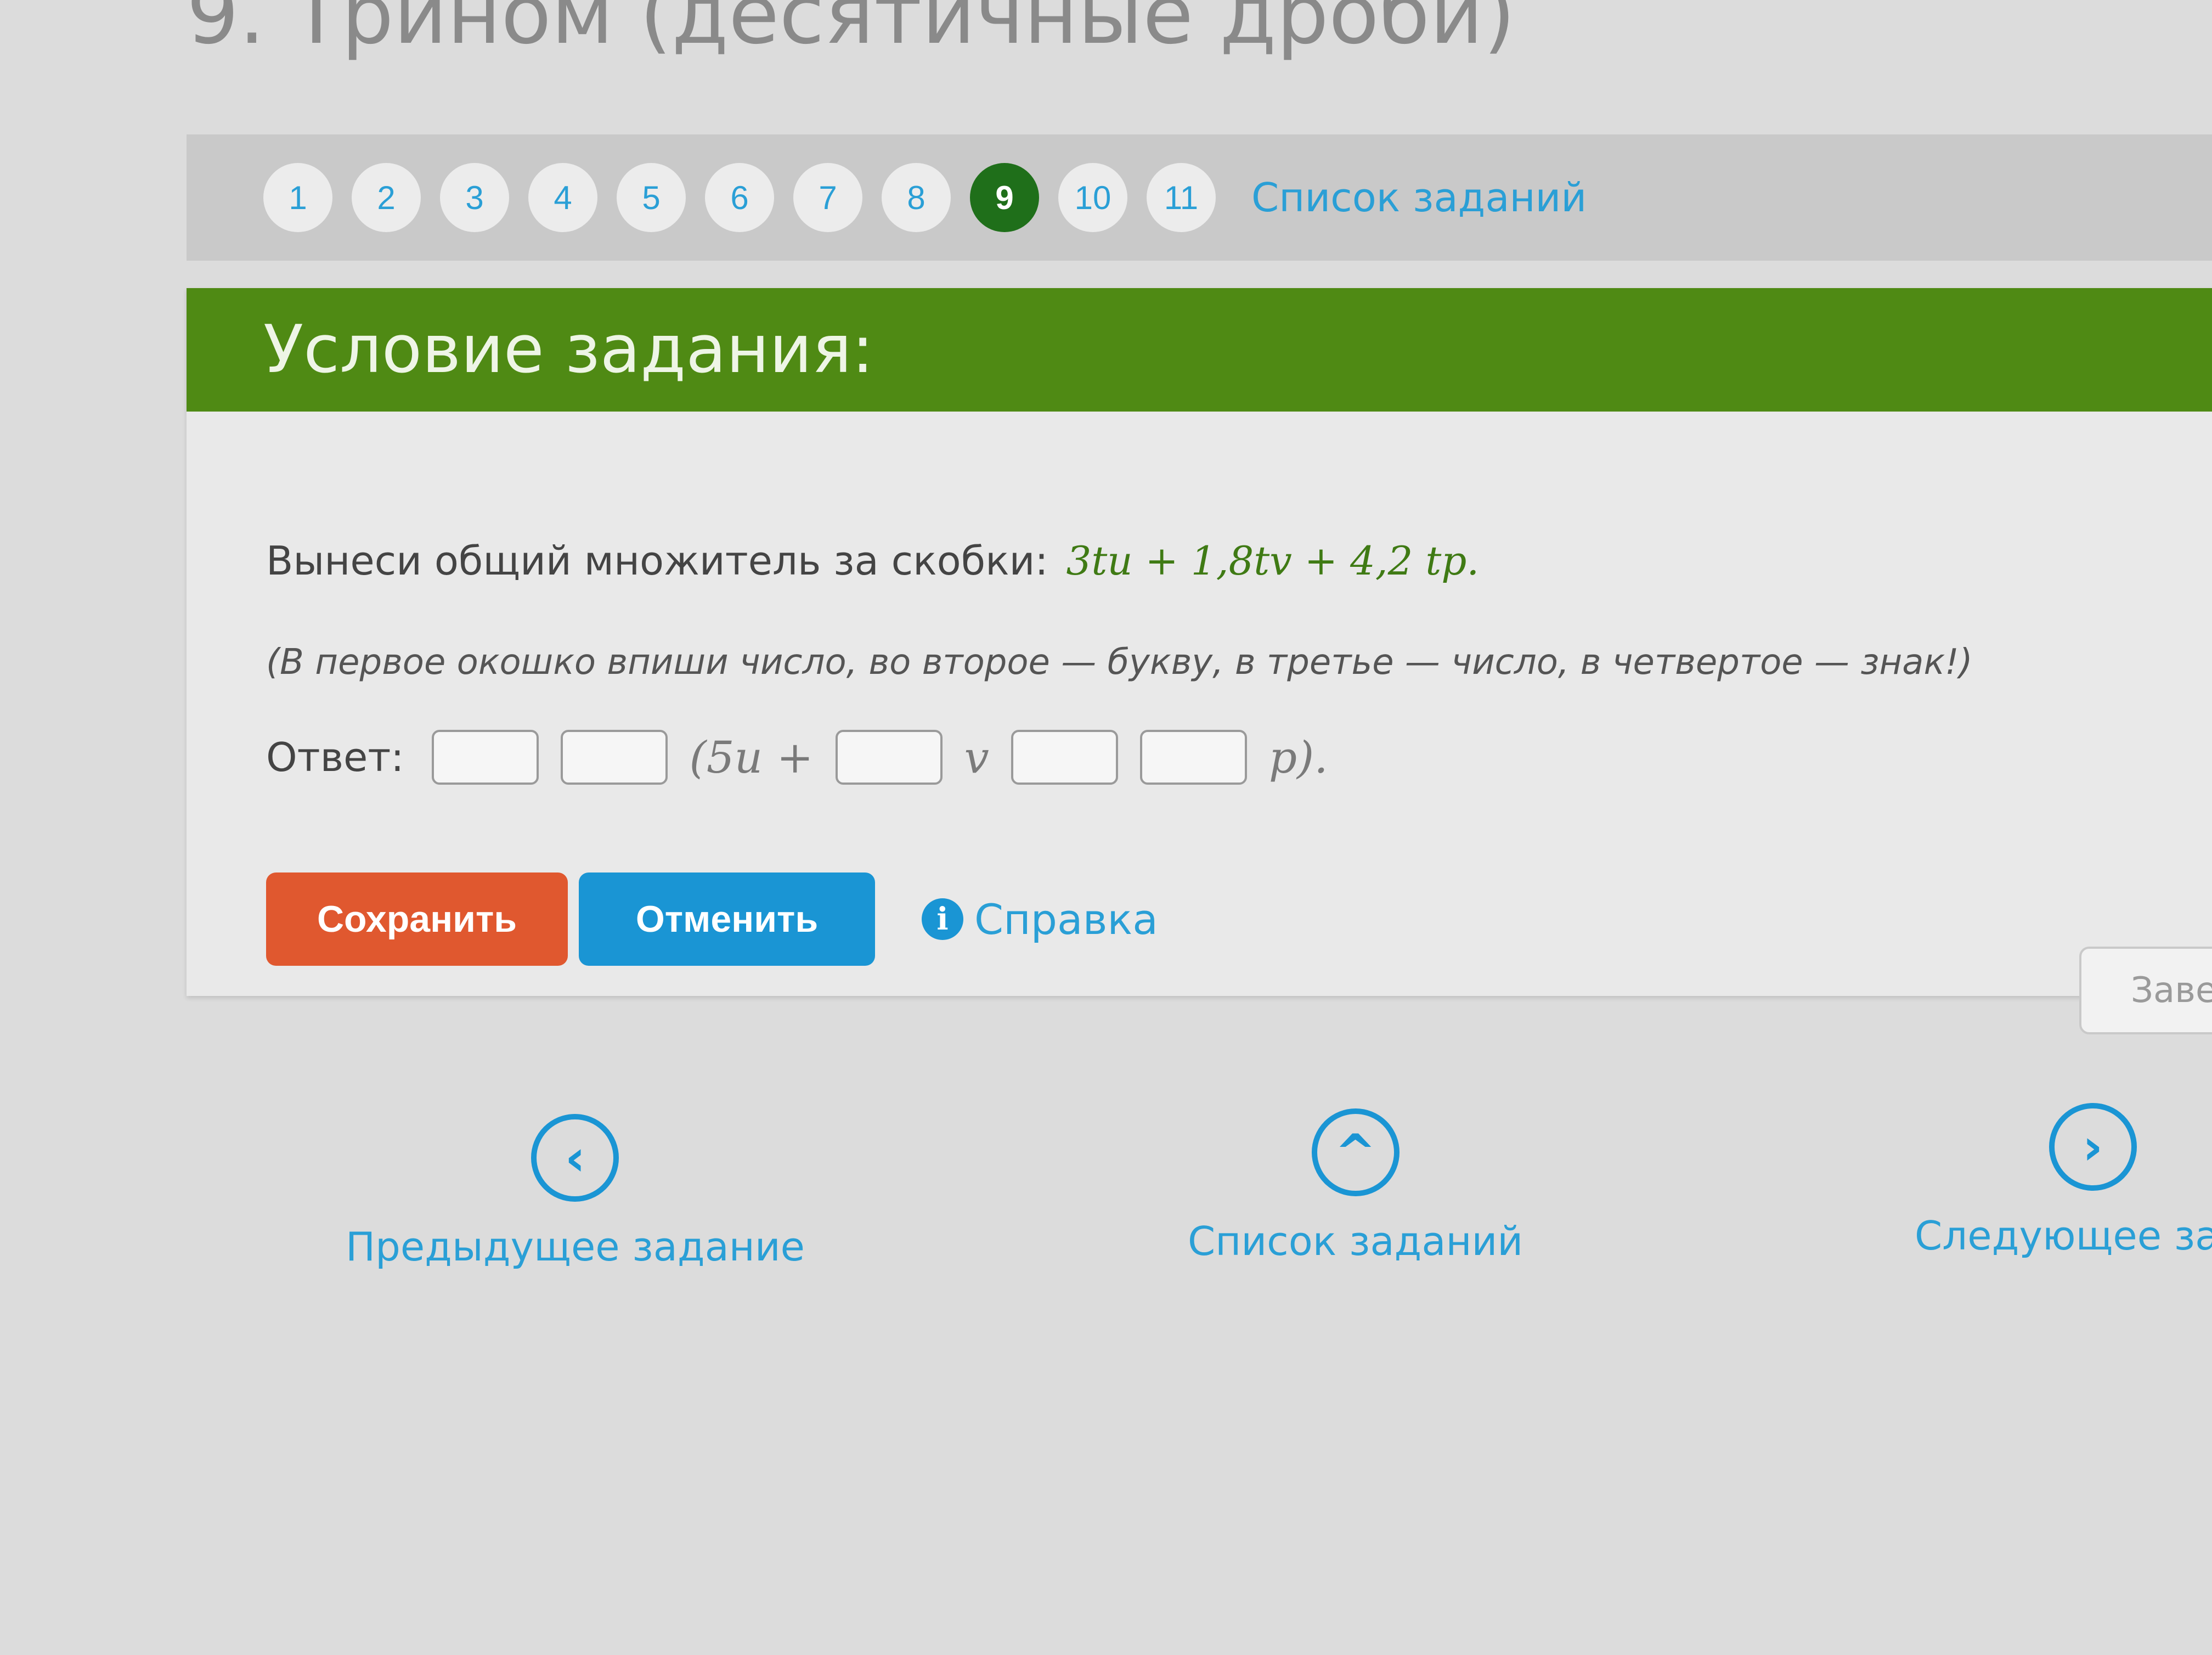  What do you see at coordinates (1181, 197) in the screenshot?
I see `pager-item-11: 11` at bounding box center [1181, 197].